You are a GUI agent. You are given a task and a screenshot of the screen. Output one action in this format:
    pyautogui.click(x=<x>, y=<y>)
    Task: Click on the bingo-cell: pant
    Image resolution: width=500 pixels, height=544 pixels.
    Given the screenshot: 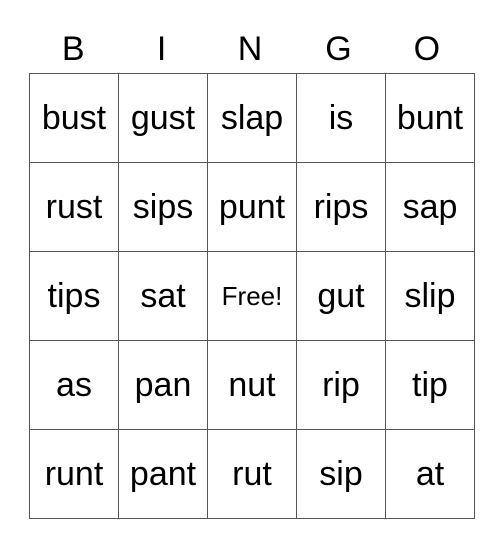 What is the action you would take?
    pyautogui.click(x=163, y=474)
    